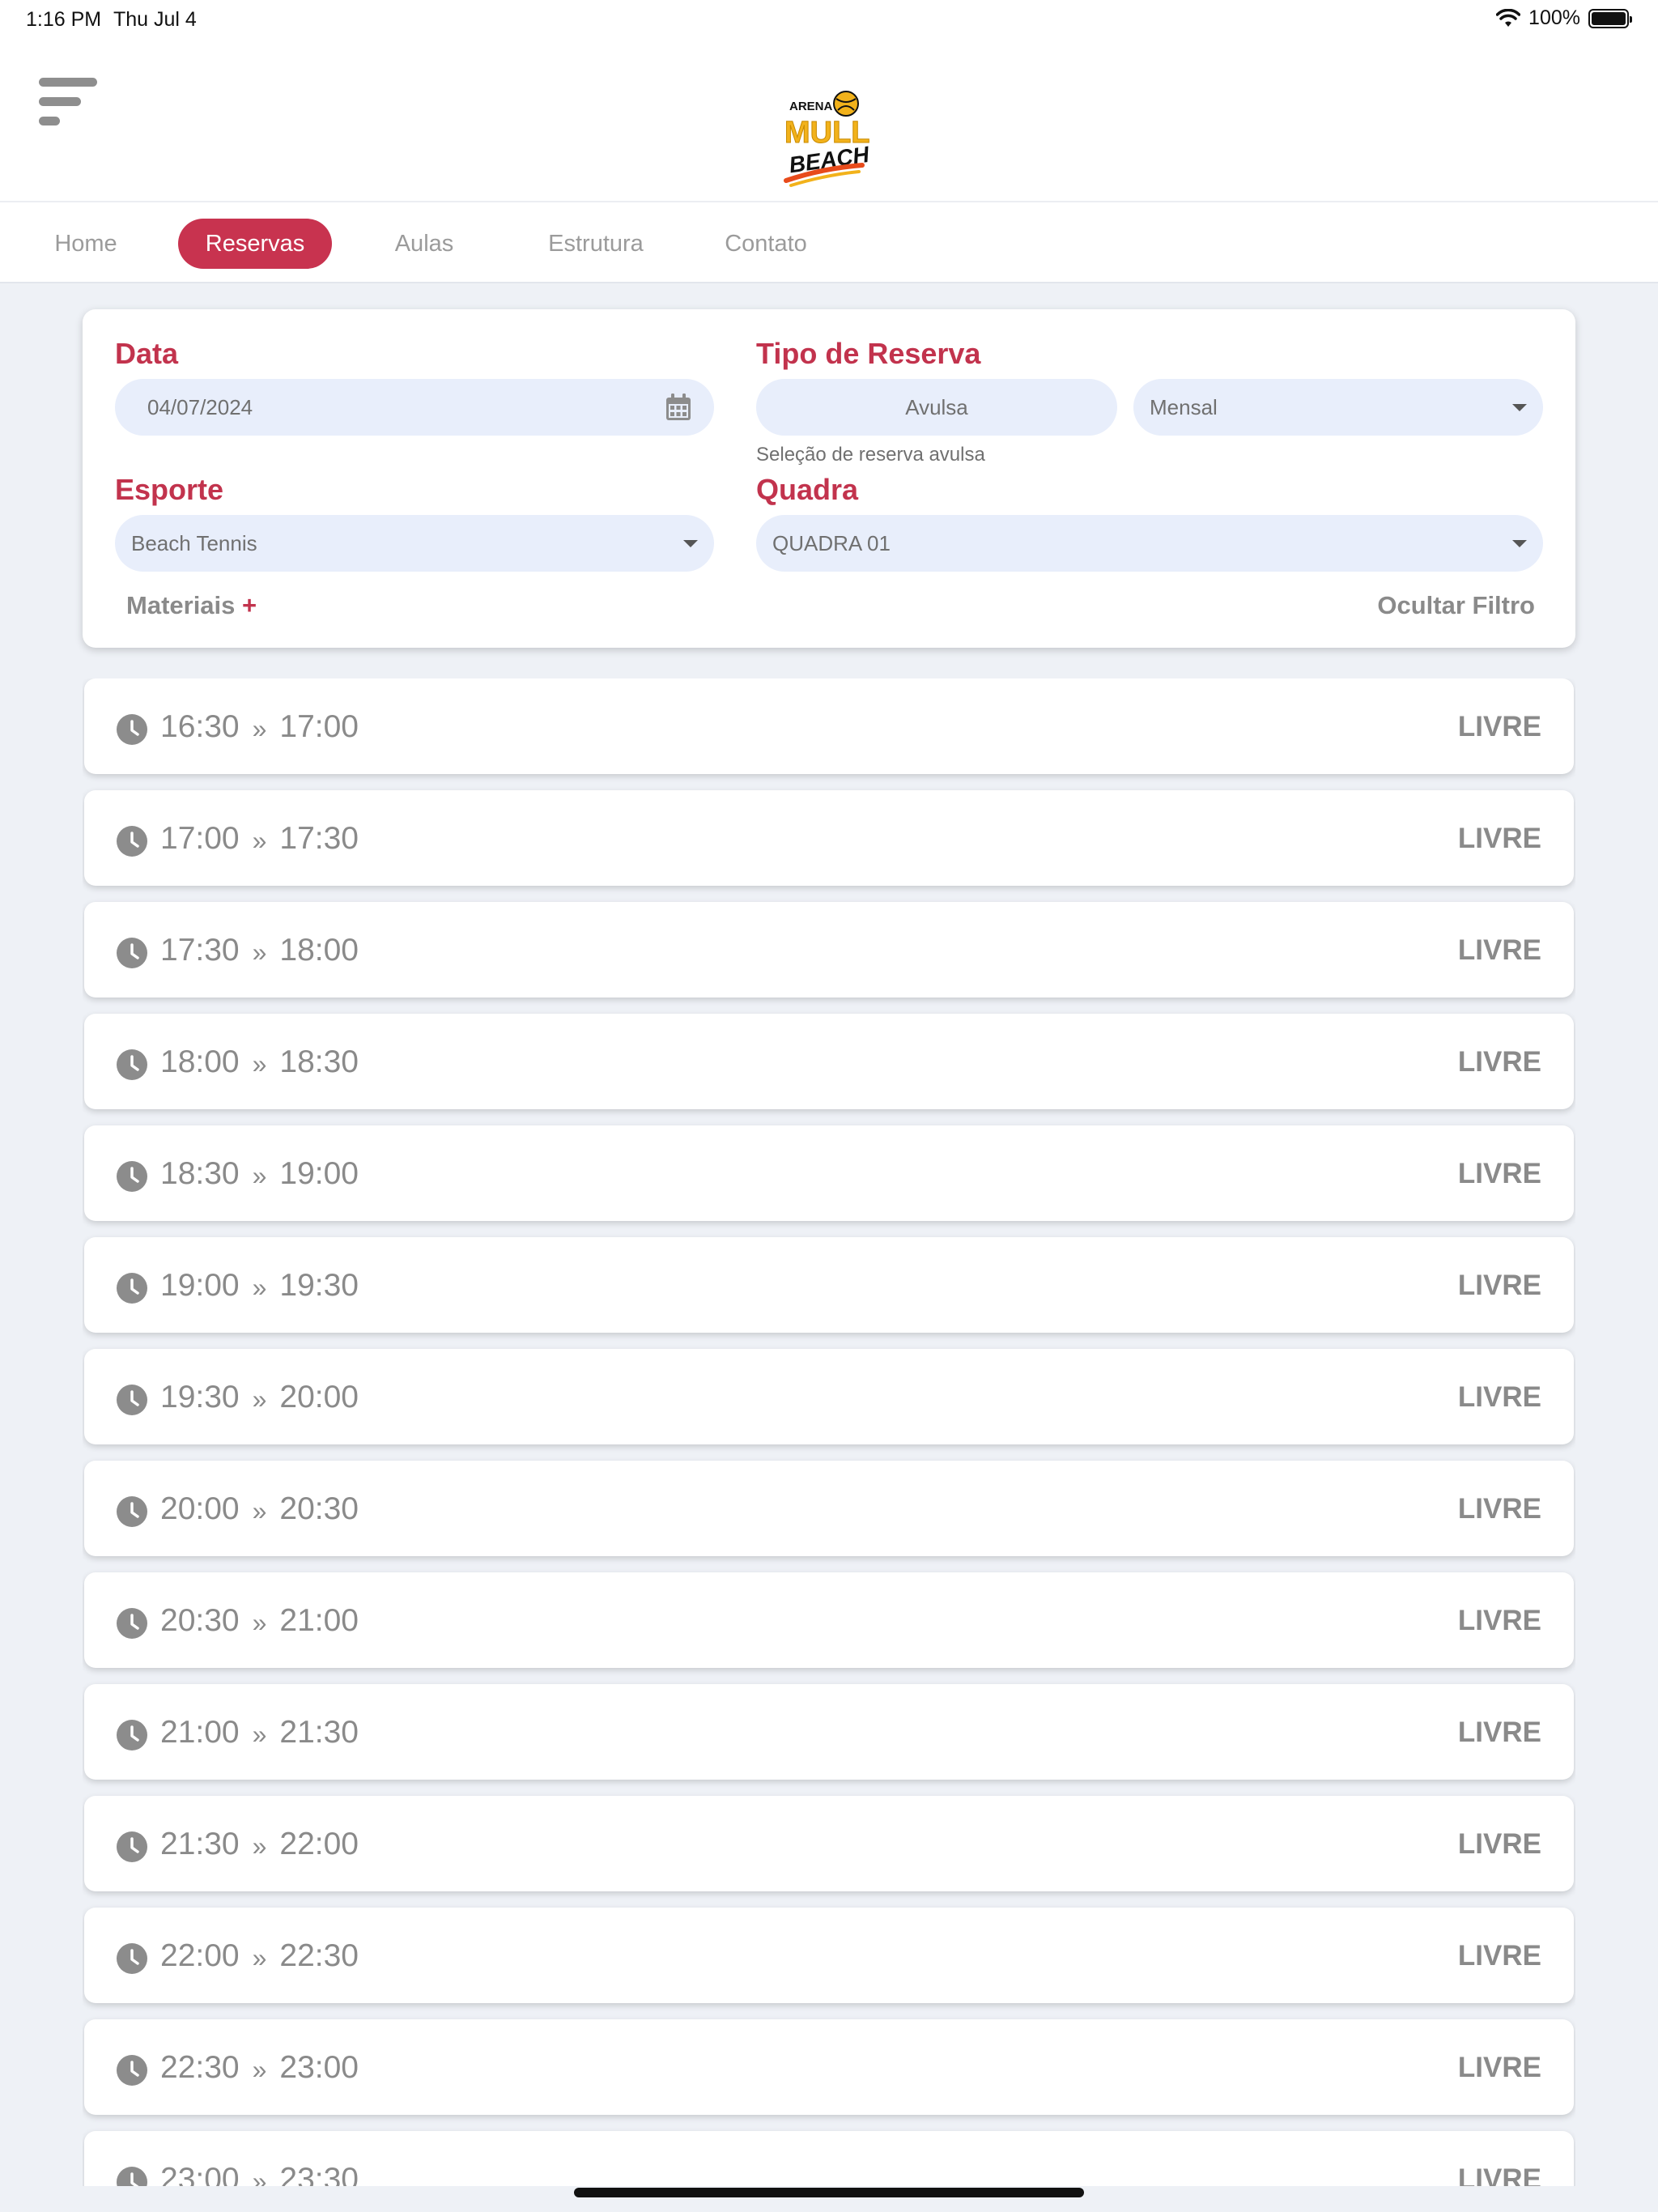 The height and width of the screenshot is (2212, 1658). Describe the element at coordinates (424, 244) in the screenshot. I see `tab-aulas: Aulas` at that location.